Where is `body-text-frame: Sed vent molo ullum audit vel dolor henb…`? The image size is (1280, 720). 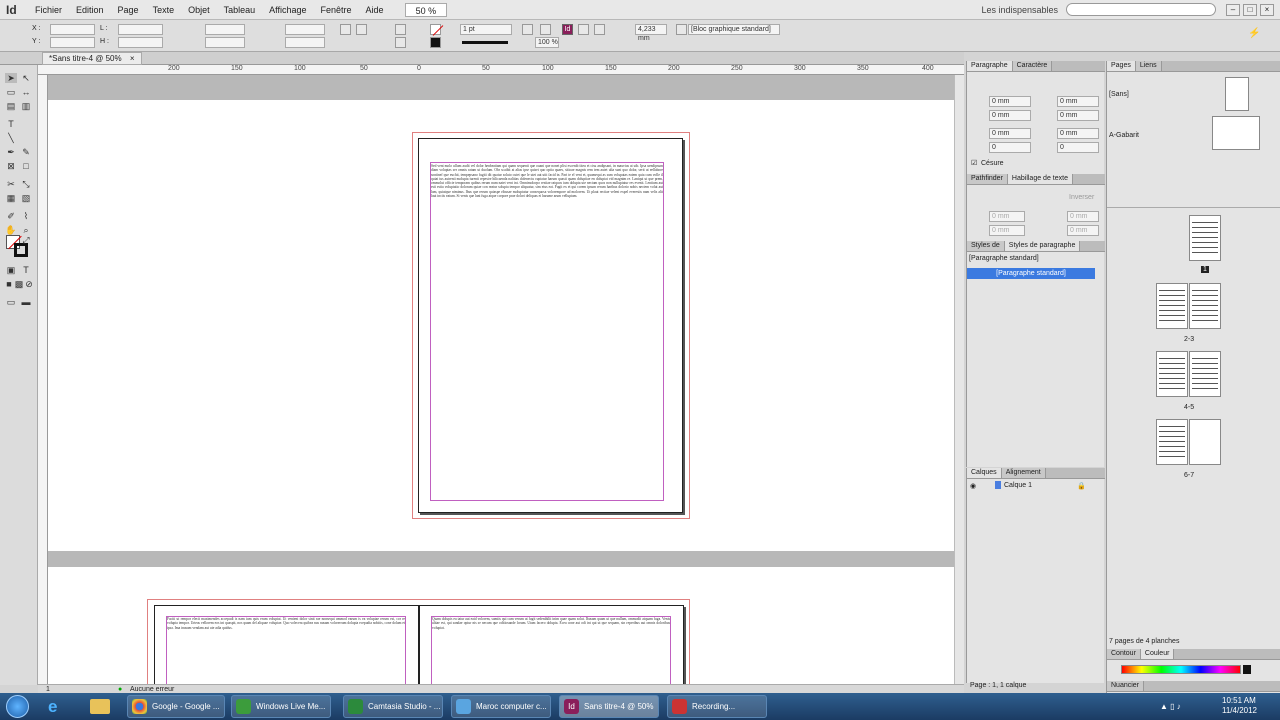 body-text-frame: Sed vent molo ullum audit vel dolor henb… is located at coordinates (547, 331).